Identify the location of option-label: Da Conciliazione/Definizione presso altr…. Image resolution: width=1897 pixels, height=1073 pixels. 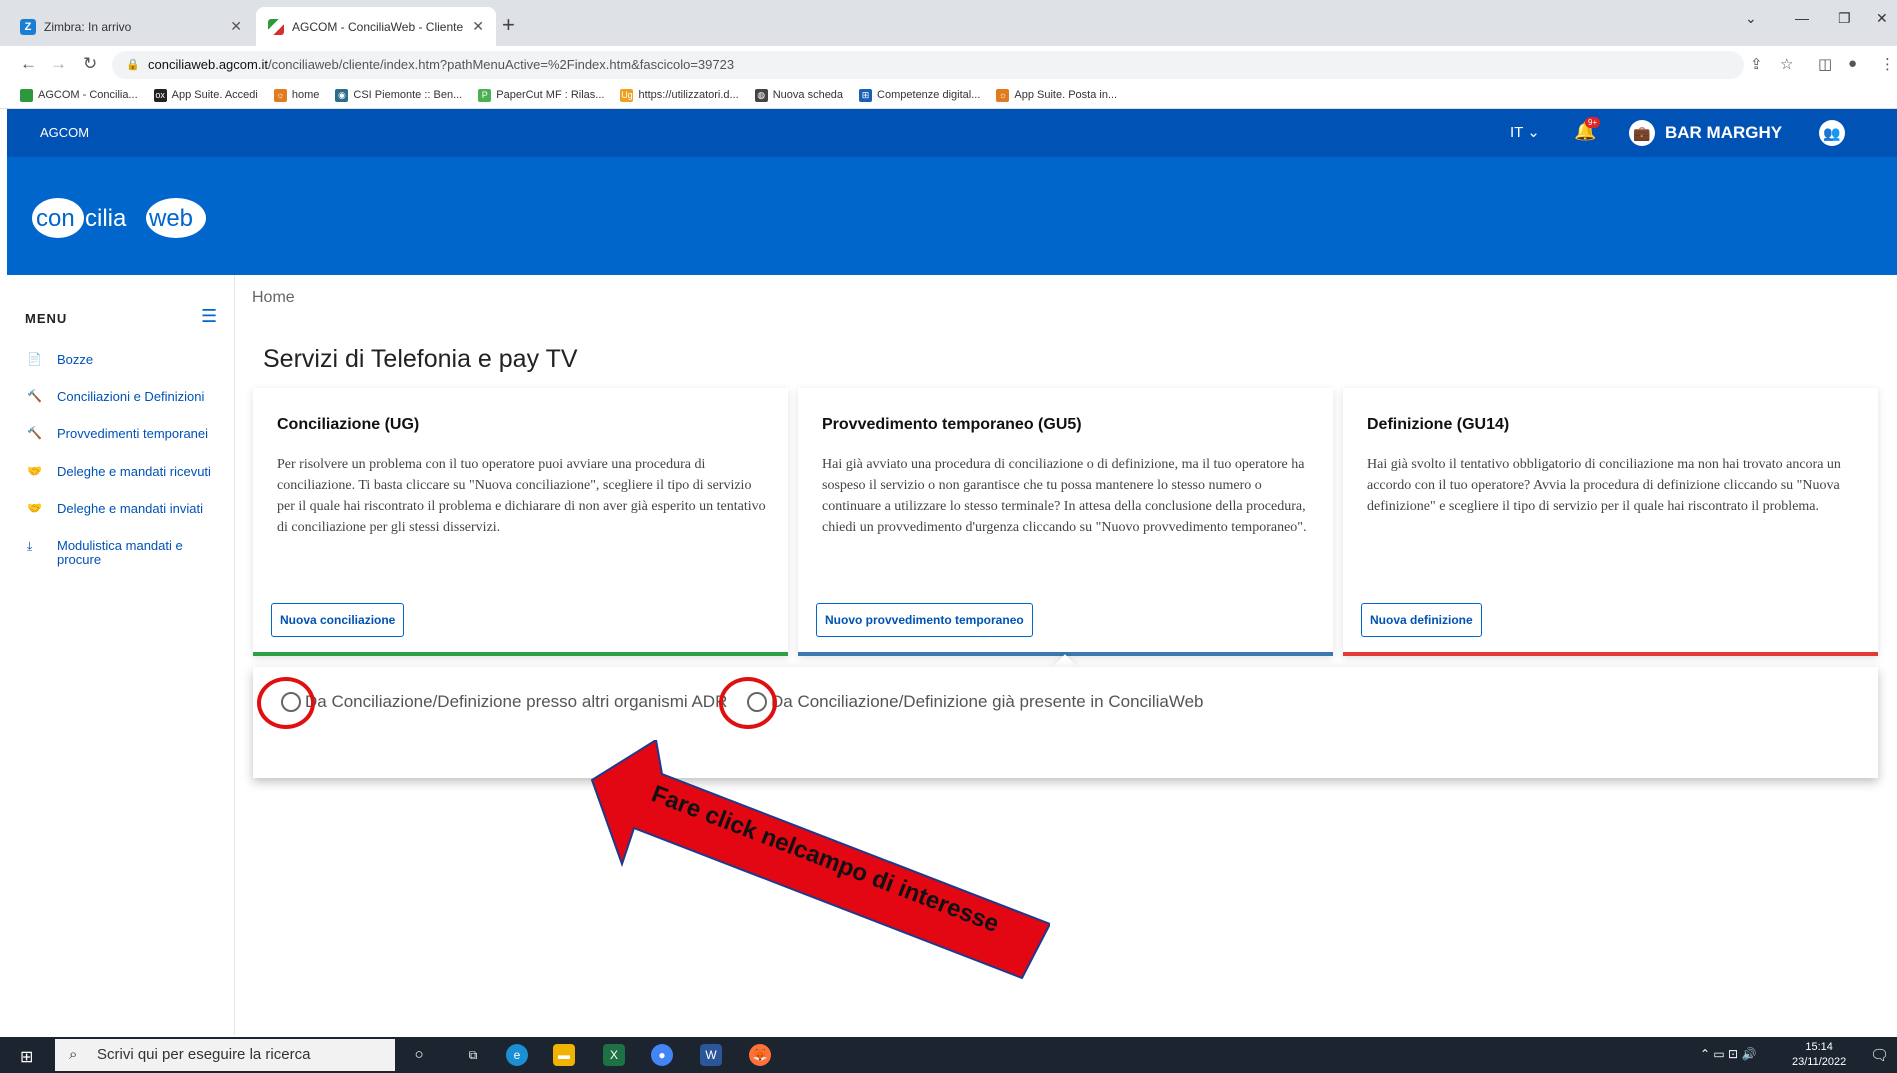
(516, 701).